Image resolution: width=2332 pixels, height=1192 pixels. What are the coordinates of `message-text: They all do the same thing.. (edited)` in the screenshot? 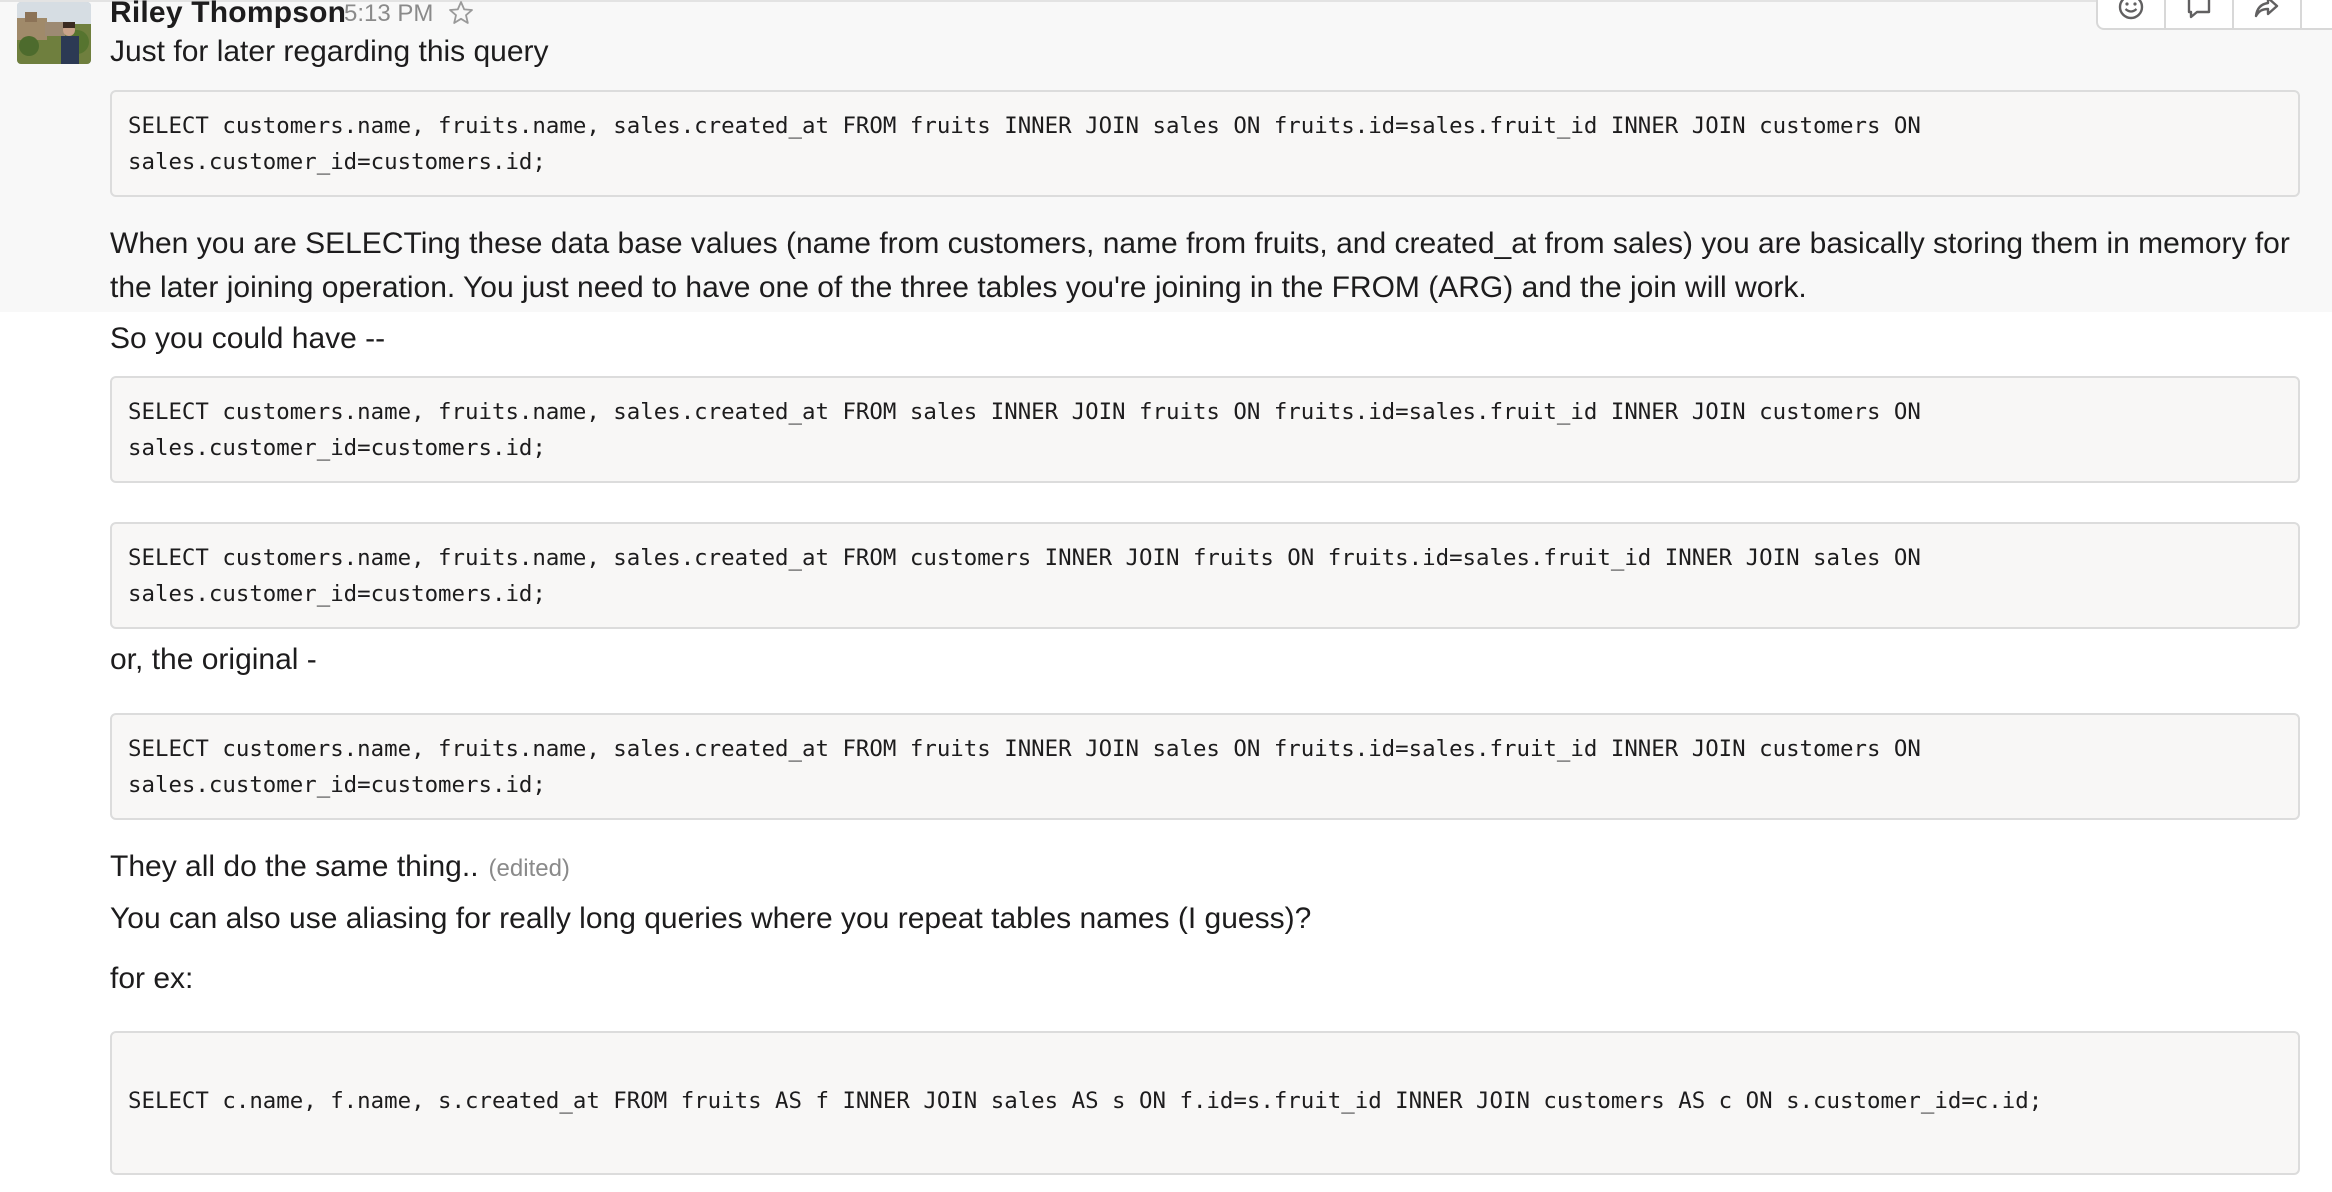 It's located at (340, 868).